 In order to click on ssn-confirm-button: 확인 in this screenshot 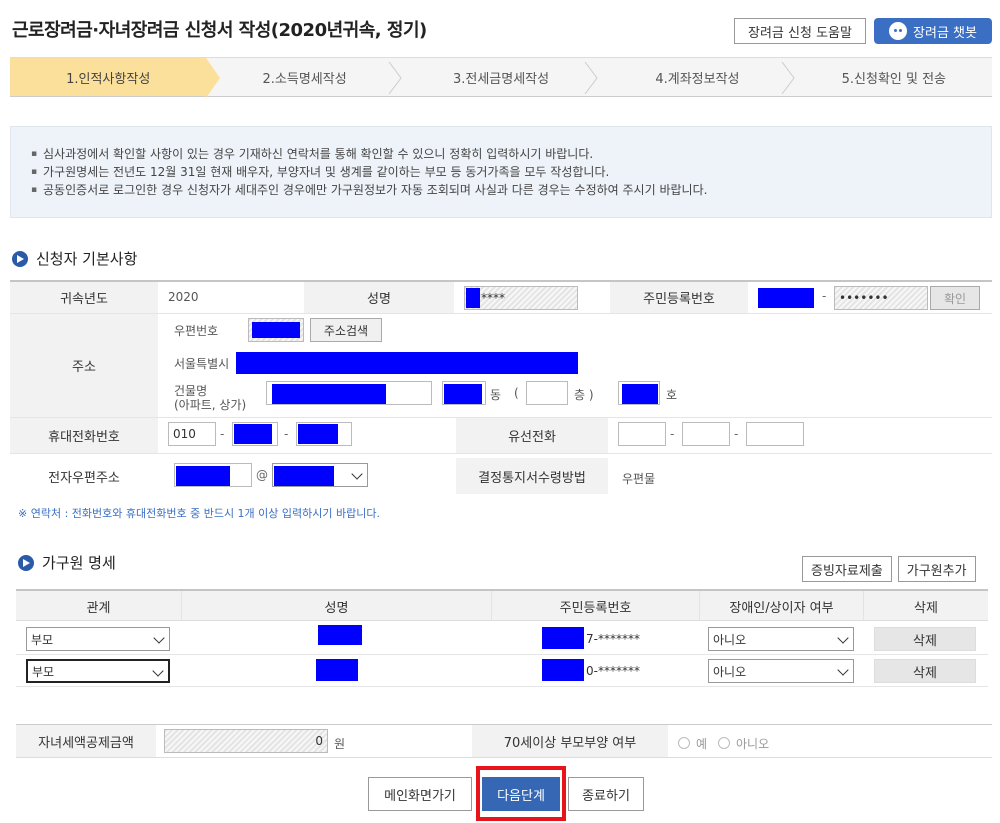, I will do `click(955, 298)`.